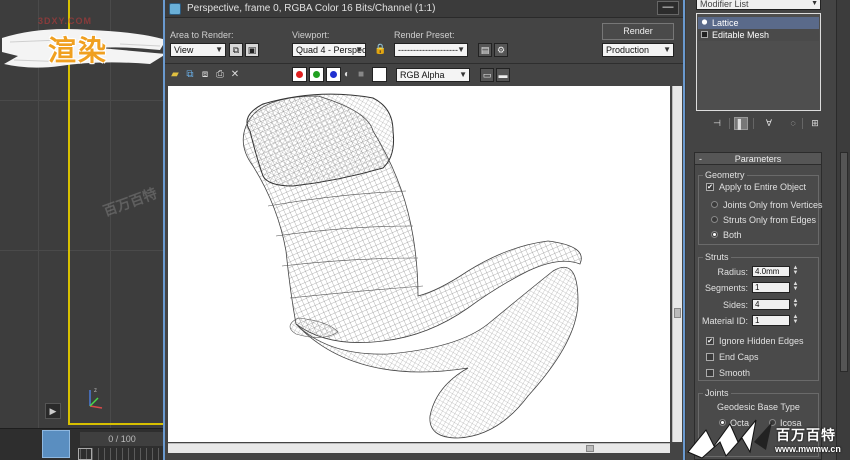 The width and height of the screenshot is (850, 460). Describe the element at coordinates (668, 8) in the screenshot. I see `minimize-button: —` at that location.